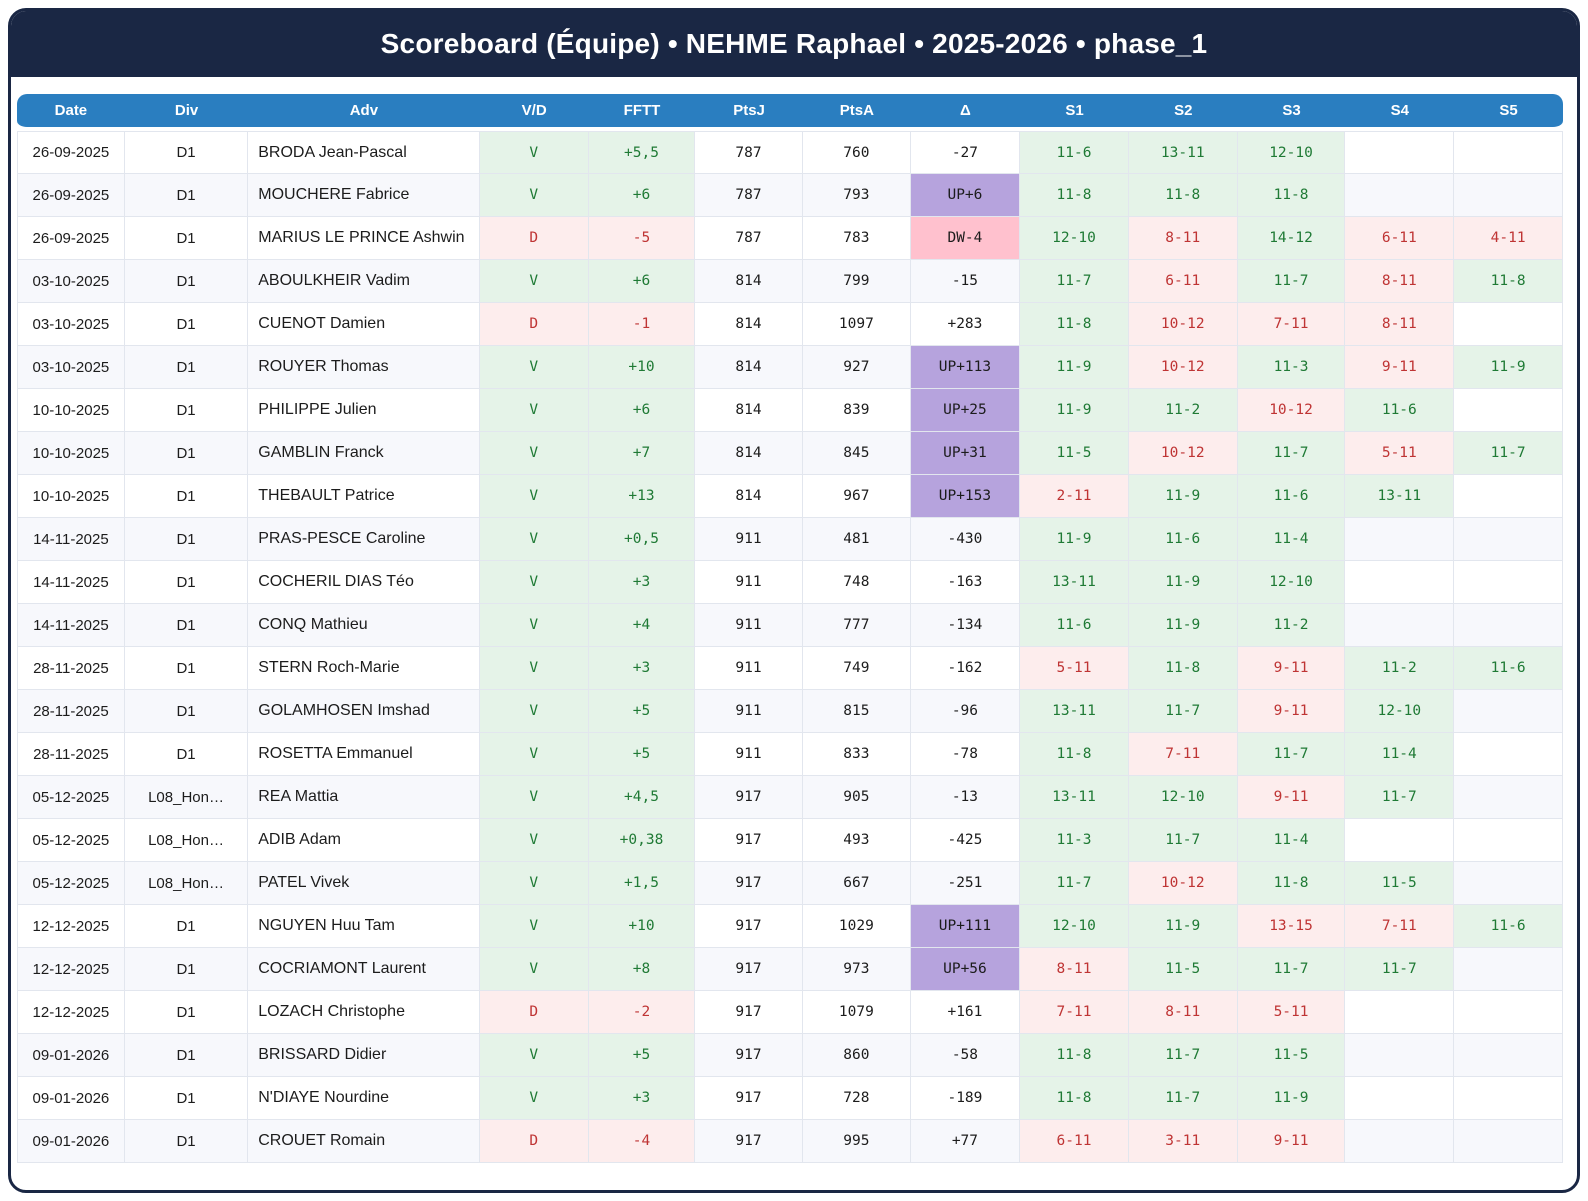  I want to click on cell-points-opponent: 1097, so click(856, 324).